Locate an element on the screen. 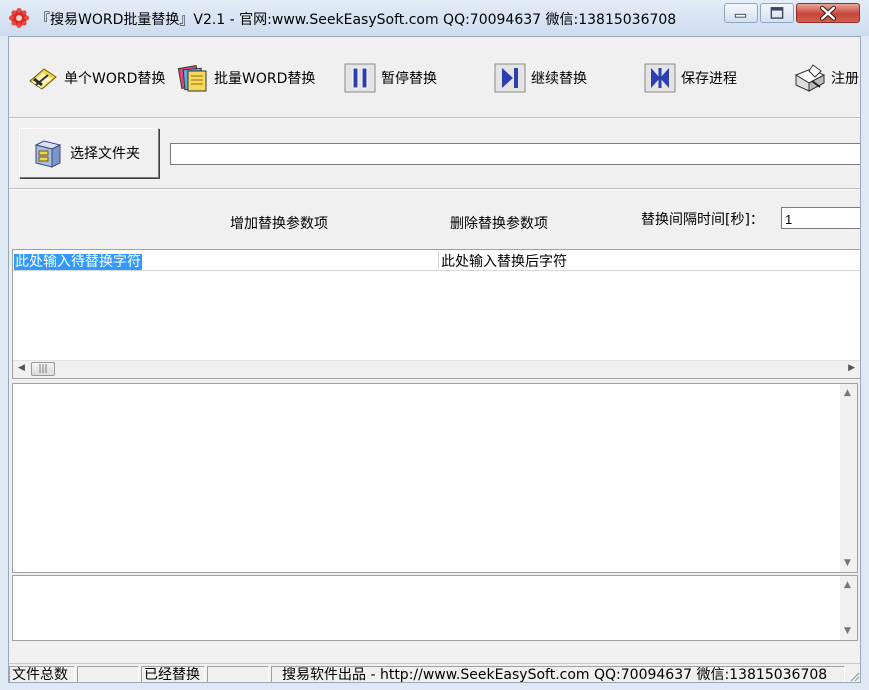  horizontal-scrollbar: ◀ ||| ▶ is located at coordinates (436, 369).